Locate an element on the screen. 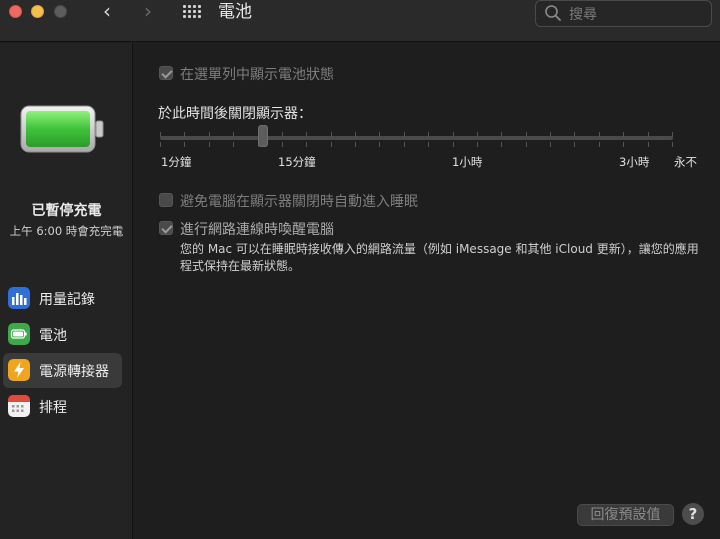  sidebar-item-battery: 電池 is located at coordinates (62, 334).